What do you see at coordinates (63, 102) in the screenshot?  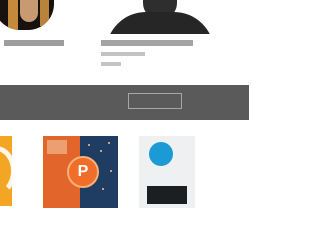 I see `cta-text` at bounding box center [63, 102].